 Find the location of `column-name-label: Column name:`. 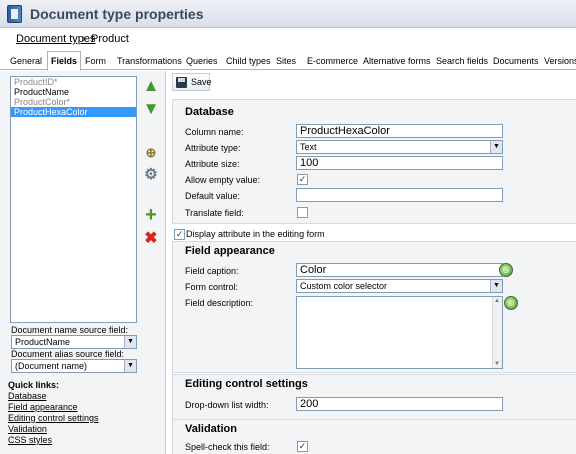

column-name-label: Column name: is located at coordinates (214, 132).